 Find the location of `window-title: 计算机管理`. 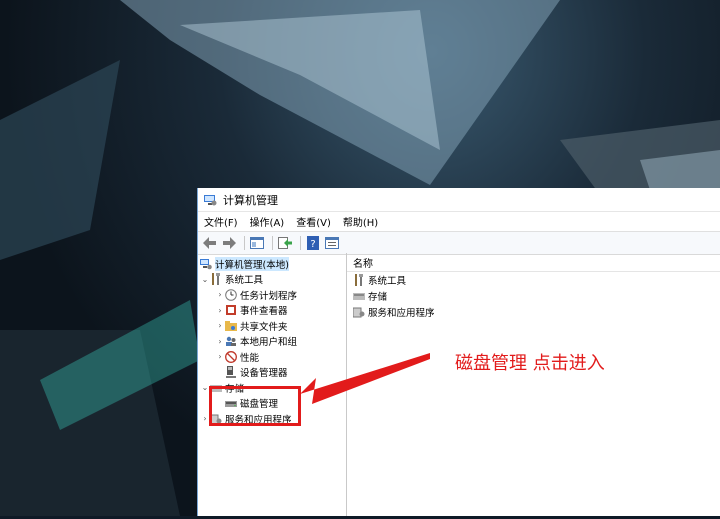

window-title: 计算机管理 is located at coordinates (250, 200).